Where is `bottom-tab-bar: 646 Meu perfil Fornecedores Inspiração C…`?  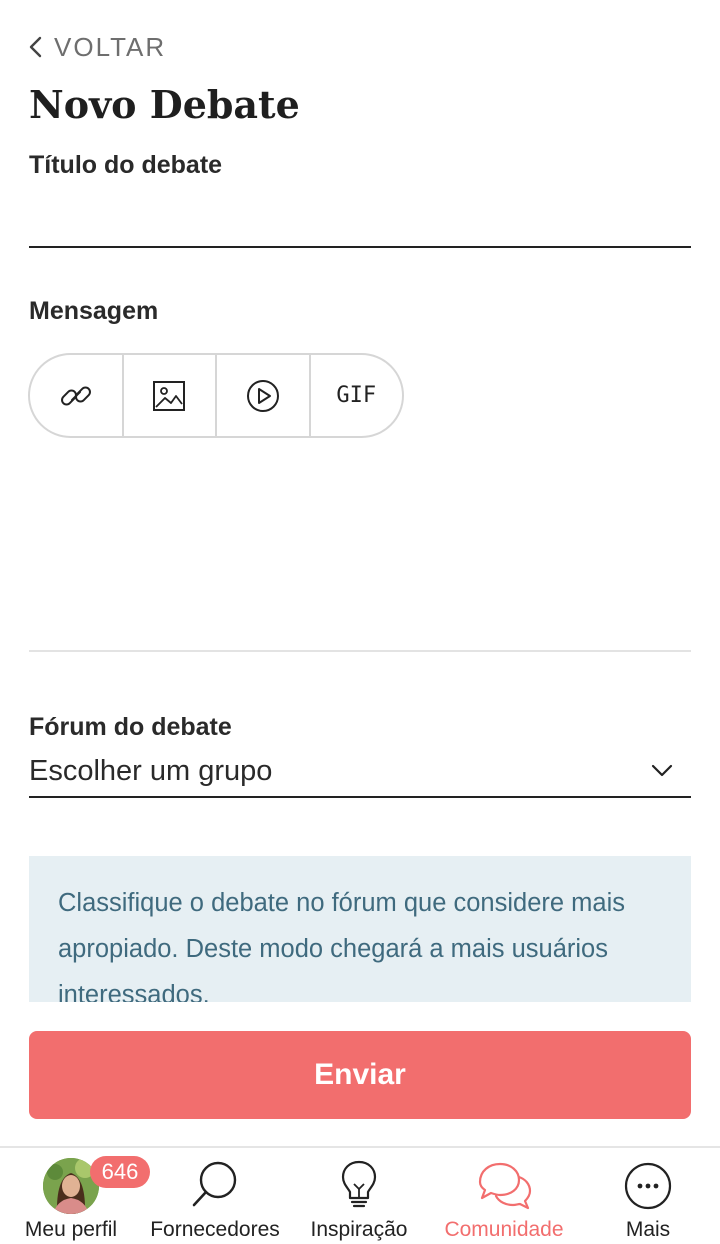
bottom-tab-bar: 646 Meu perfil Fornecedores Inspiração C… is located at coordinates (360, 1195).